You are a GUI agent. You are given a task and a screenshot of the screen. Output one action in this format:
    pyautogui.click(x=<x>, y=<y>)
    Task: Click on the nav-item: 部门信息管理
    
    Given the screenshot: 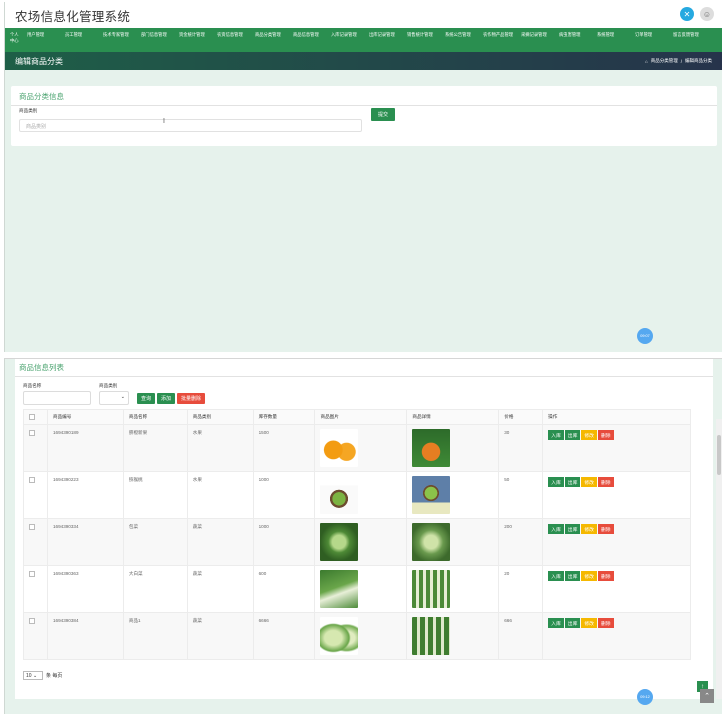 What is the action you would take?
    pyautogui.click(x=157, y=40)
    